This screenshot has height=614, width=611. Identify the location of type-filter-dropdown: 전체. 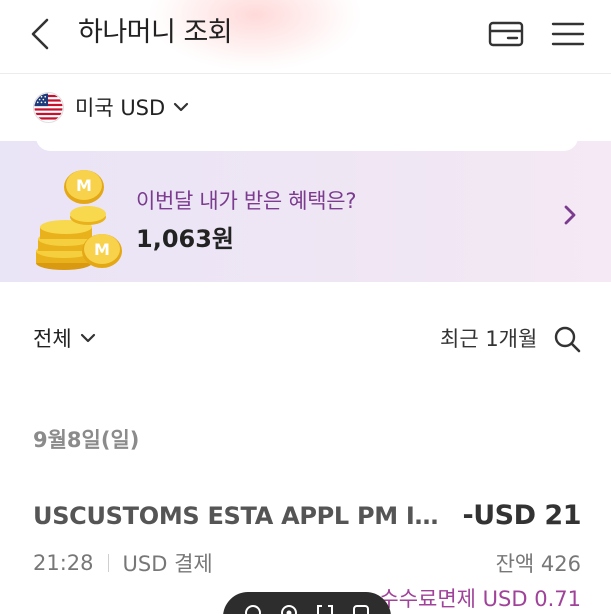
(64, 338).